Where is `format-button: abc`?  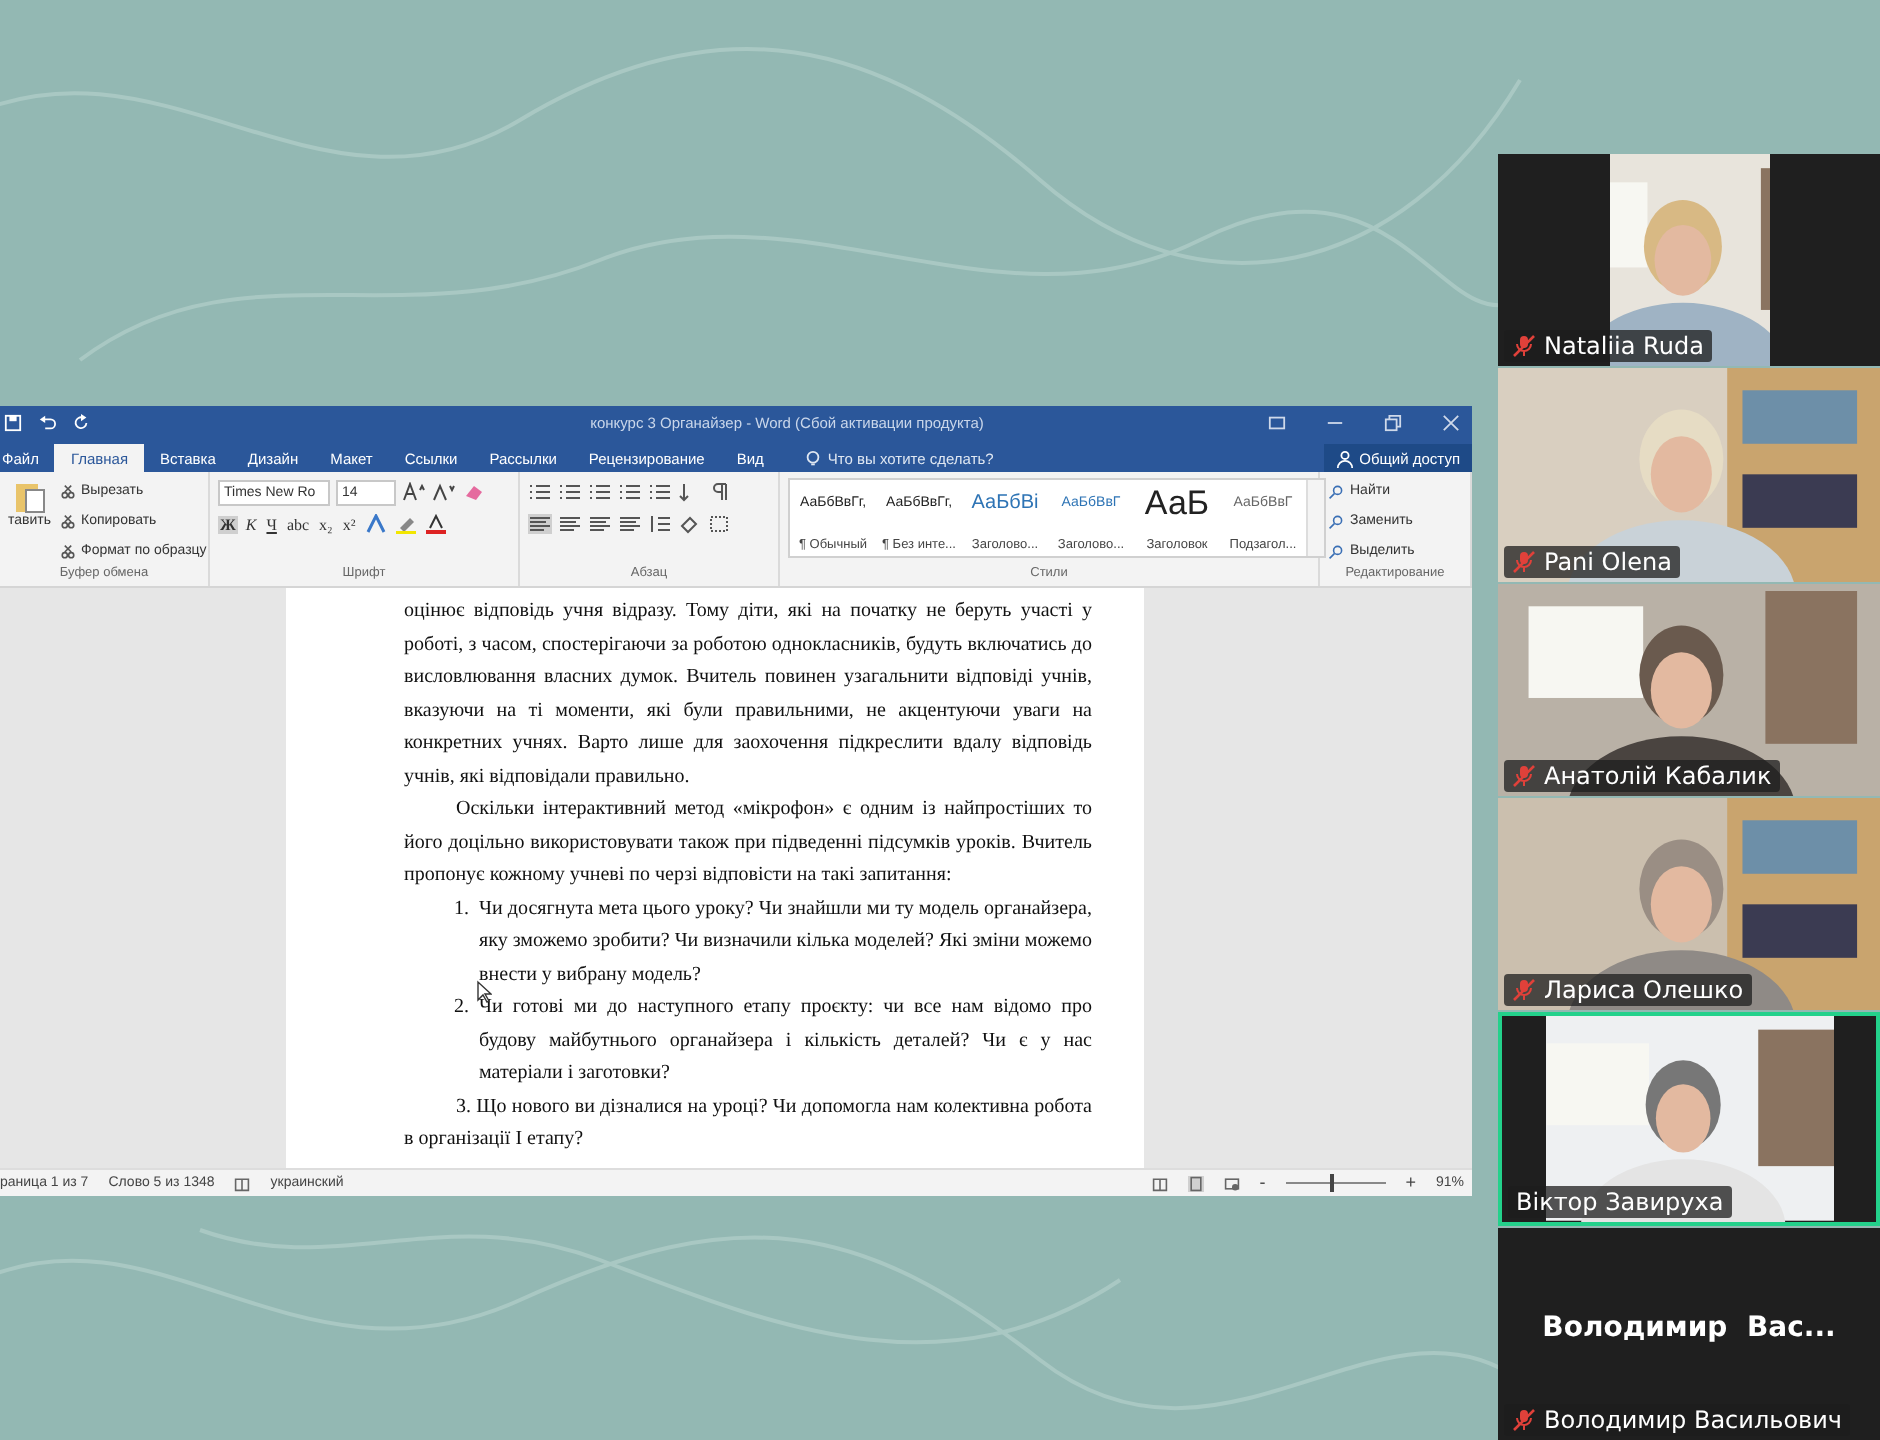
format-button: abc is located at coordinates (298, 524).